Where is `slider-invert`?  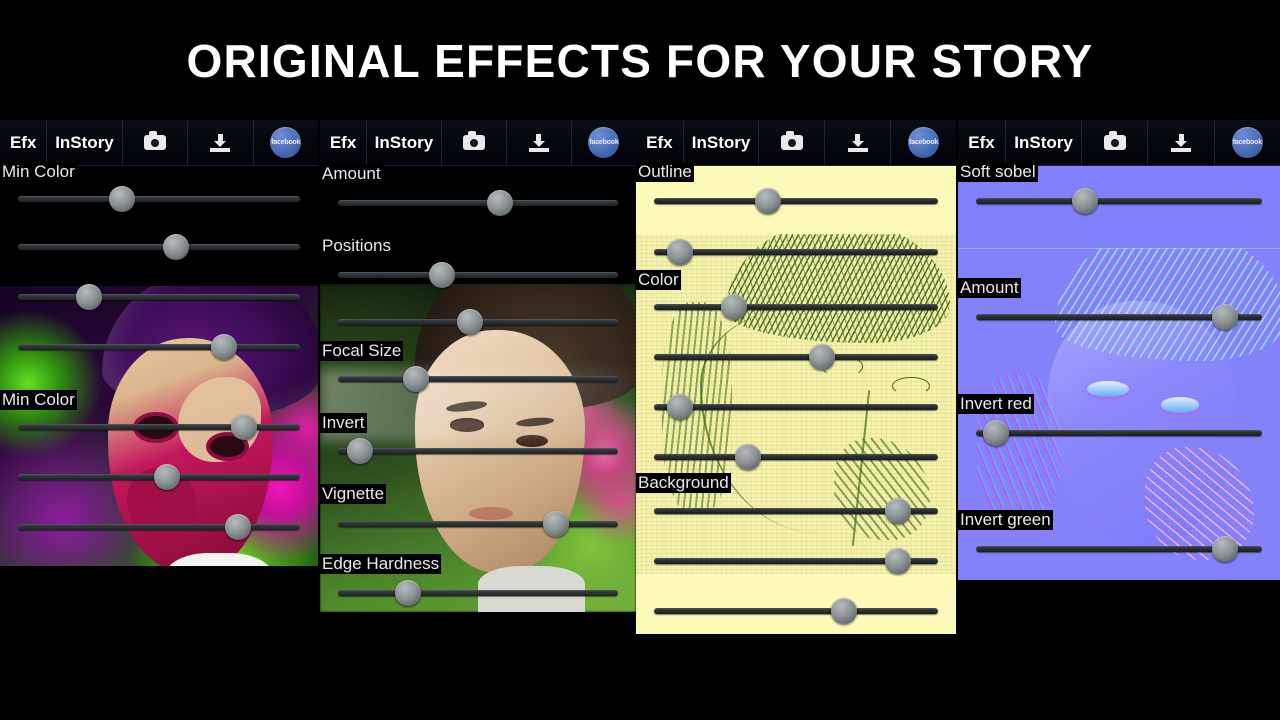
slider-invert is located at coordinates (478, 451).